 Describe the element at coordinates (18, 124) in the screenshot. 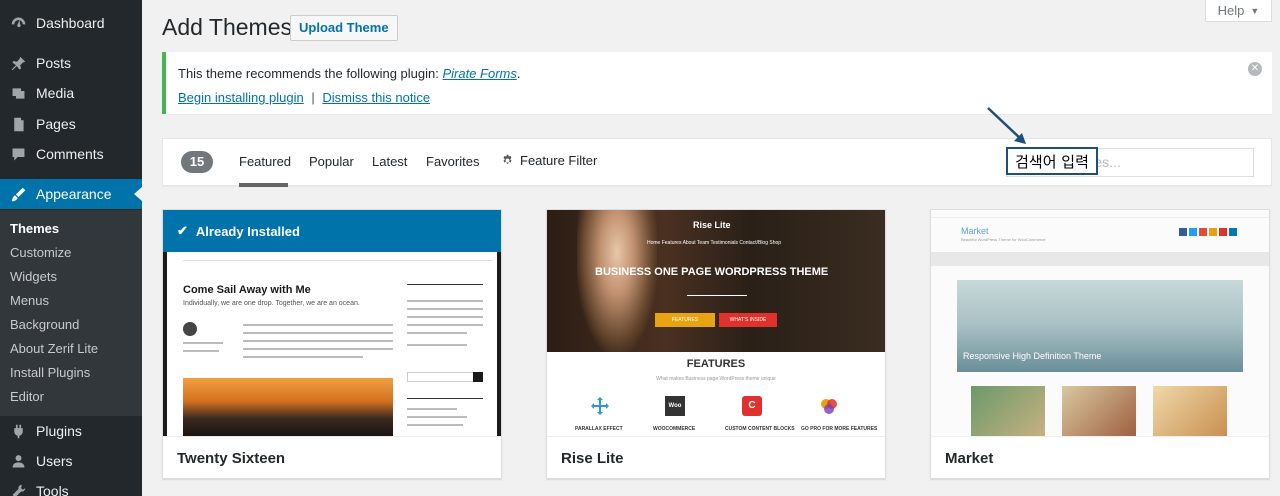

I see `pages-icon` at that location.